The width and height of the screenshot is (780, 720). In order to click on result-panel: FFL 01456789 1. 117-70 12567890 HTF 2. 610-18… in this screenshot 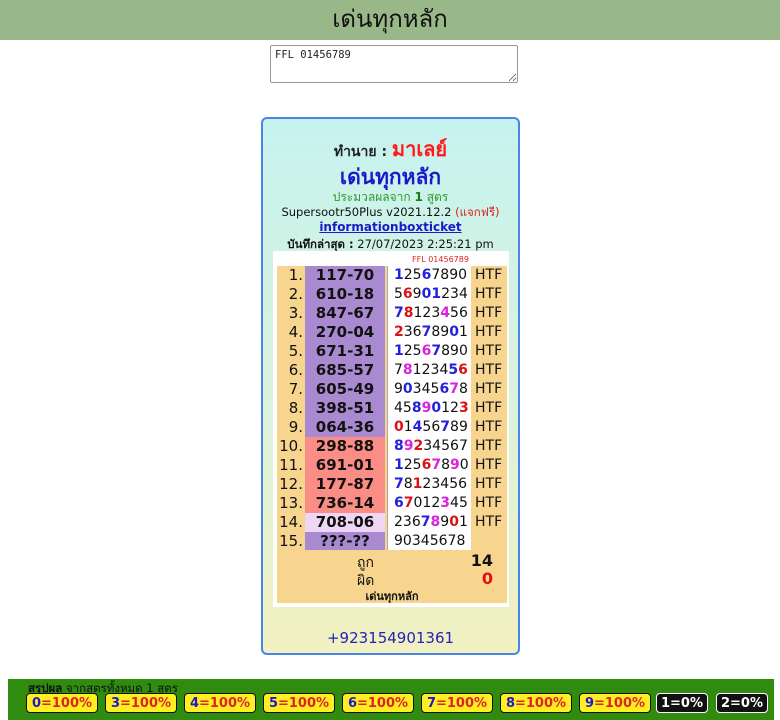, I will do `click(391, 429)`.